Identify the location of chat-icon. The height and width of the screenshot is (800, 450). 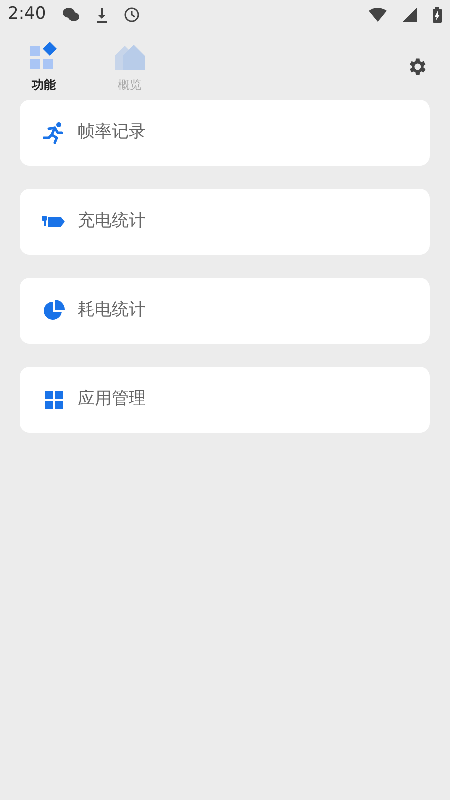
(71, 15).